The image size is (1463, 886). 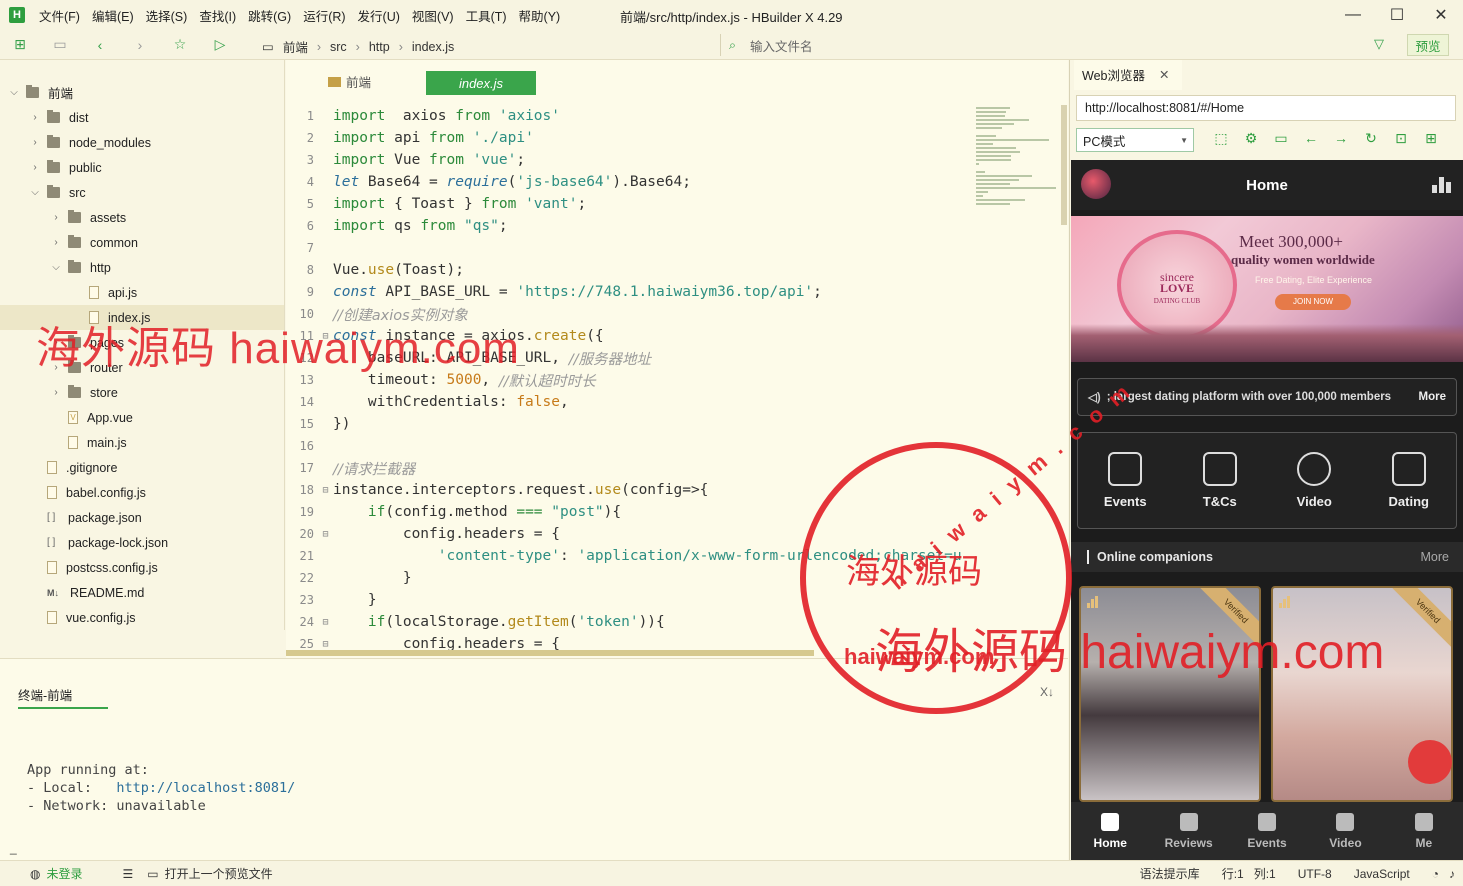 What do you see at coordinates (1096, 184) in the screenshot?
I see `avatar` at bounding box center [1096, 184].